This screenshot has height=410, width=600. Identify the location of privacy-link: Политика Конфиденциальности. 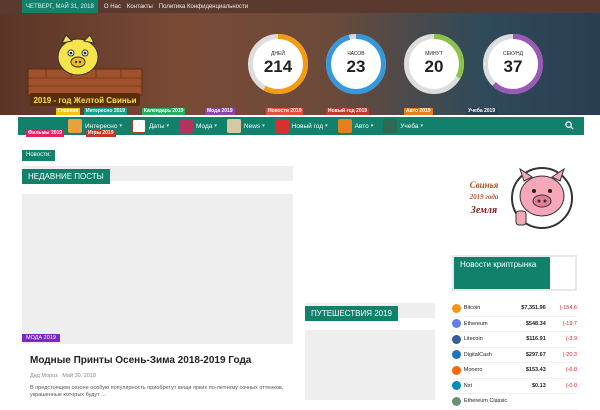
(203, 7).